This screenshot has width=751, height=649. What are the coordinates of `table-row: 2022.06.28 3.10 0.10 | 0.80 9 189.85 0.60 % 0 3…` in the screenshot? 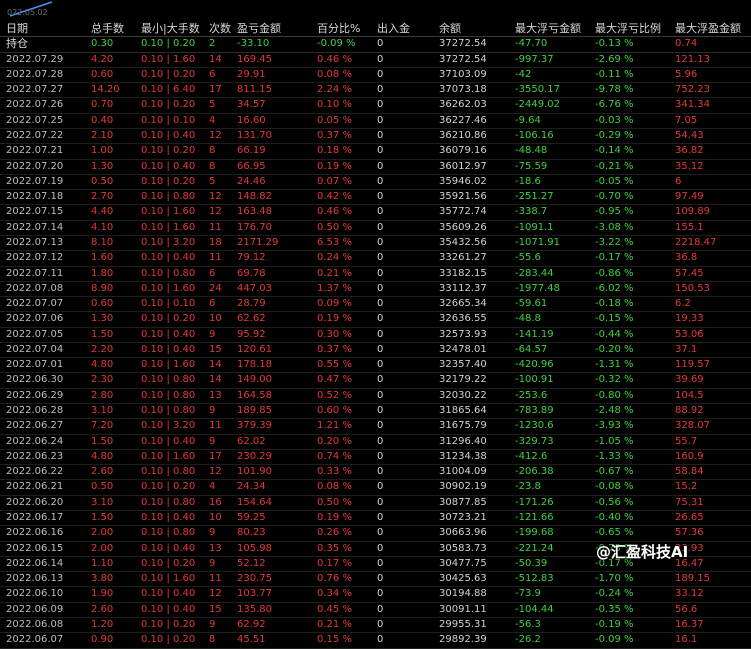 It's located at (375, 411).